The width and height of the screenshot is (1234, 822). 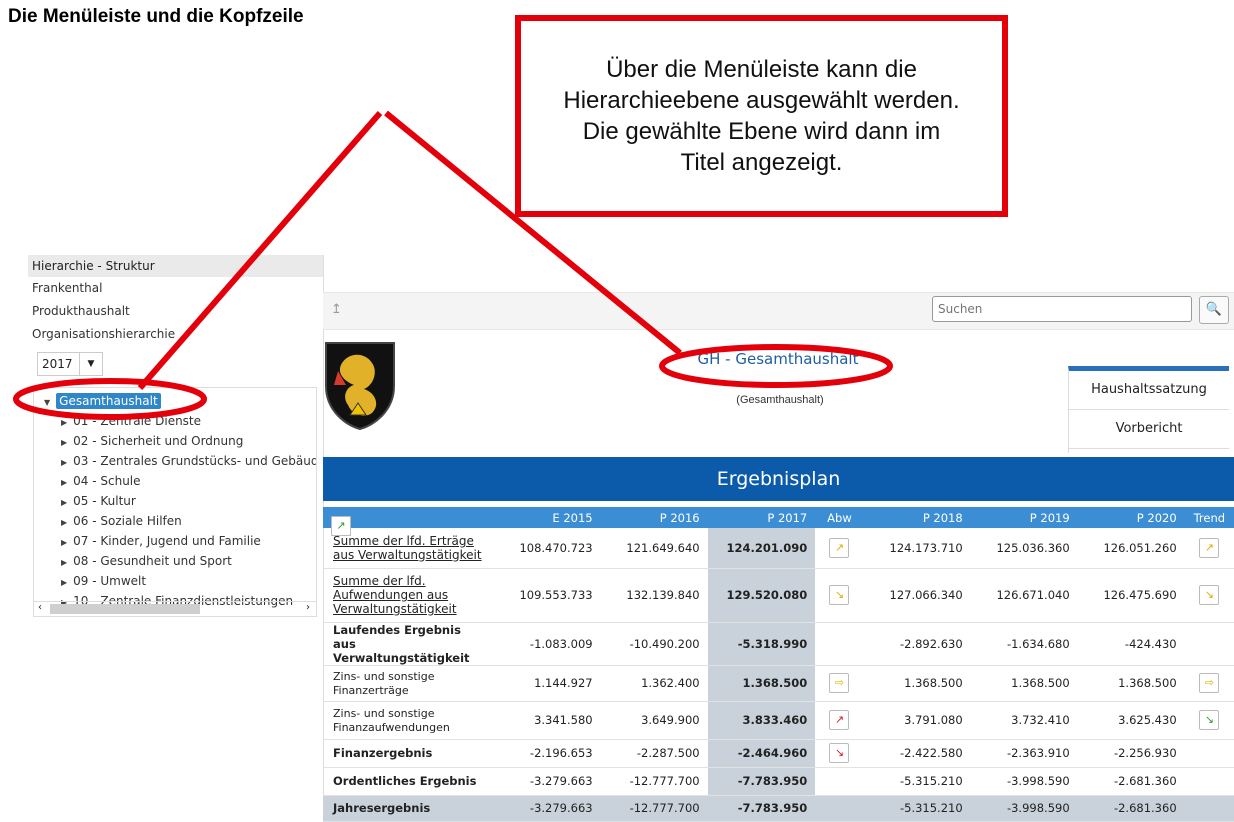 What do you see at coordinates (1131, 720) in the screenshot?
I see `value-cell: 3.625.430` at bounding box center [1131, 720].